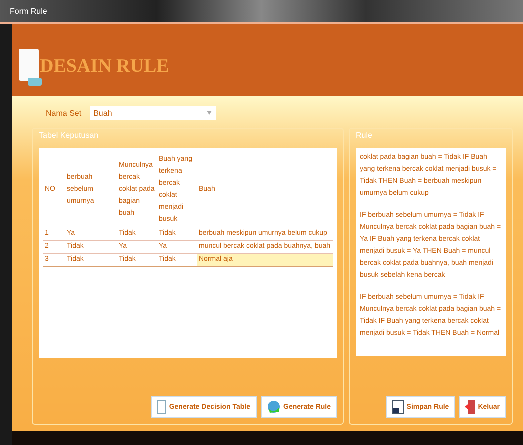 The width and height of the screenshot is (523, 445). I want to click on globe-icon, so click(273, 407).